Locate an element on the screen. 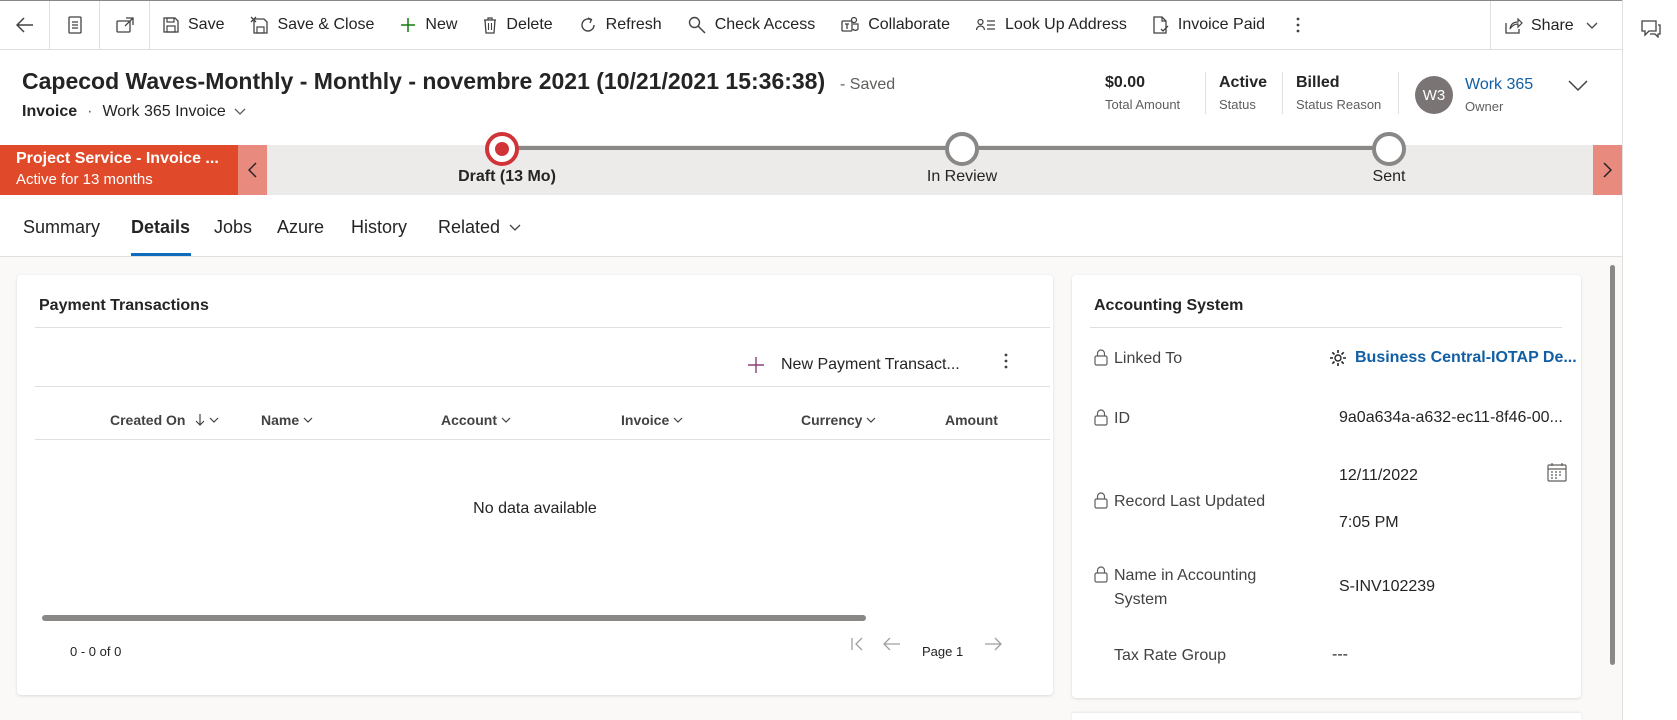  plus-icon is located at coordinates (408, 25).